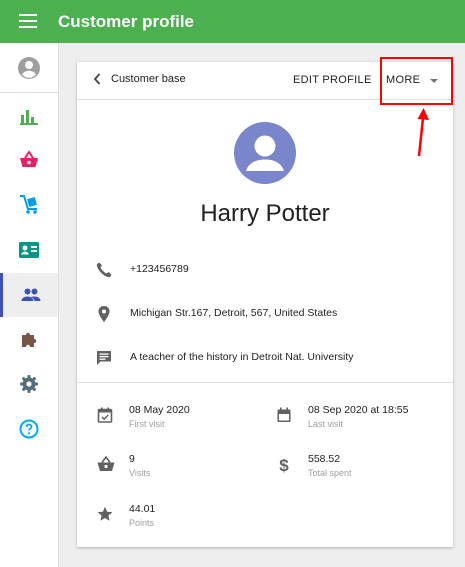 The image size is (465, 567). I want to click on help-icon, so click(29, 429).